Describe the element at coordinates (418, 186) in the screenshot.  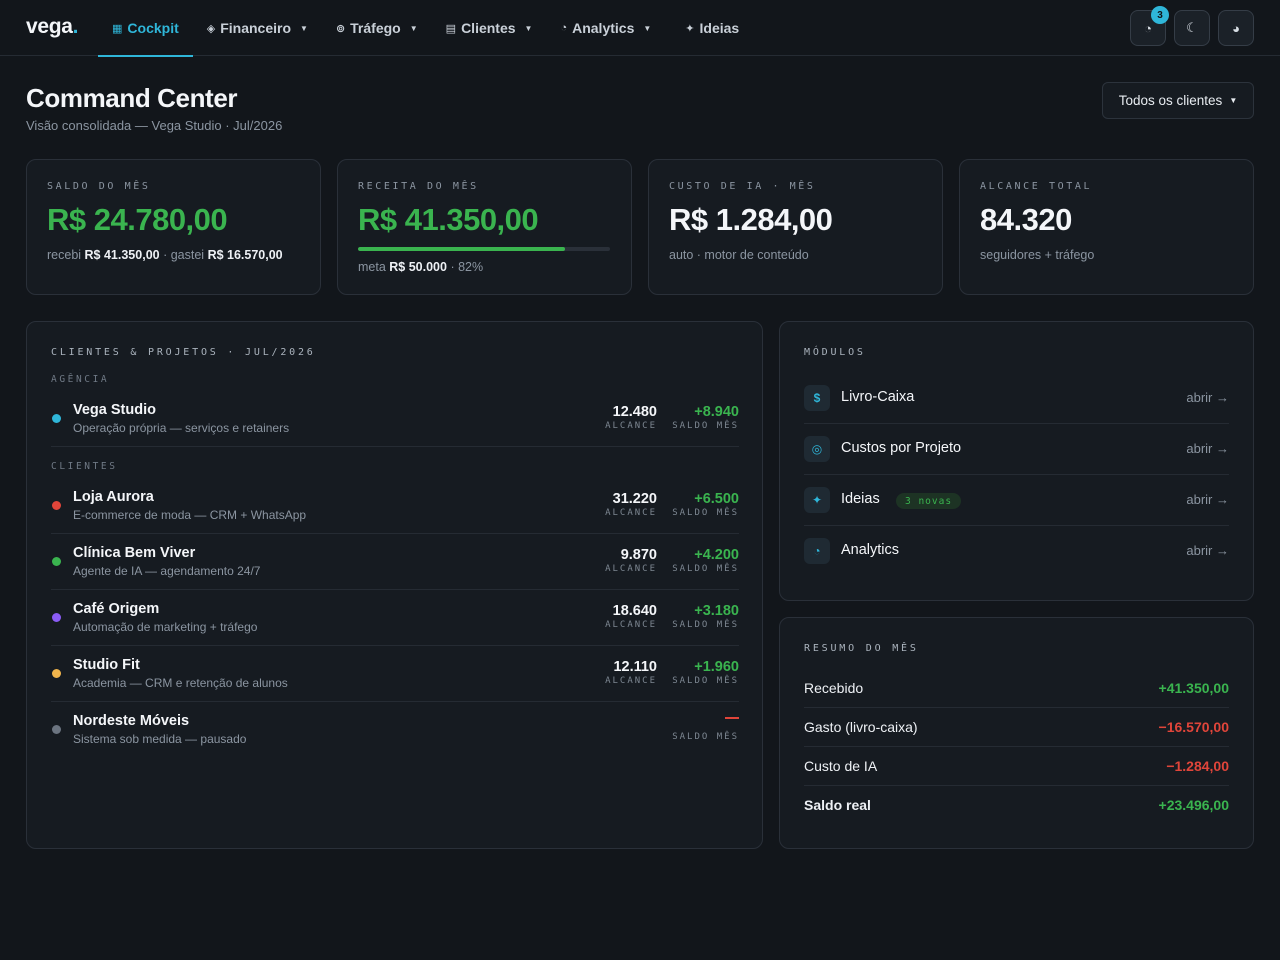
I see `stat-label: Receita do mês` at that location.